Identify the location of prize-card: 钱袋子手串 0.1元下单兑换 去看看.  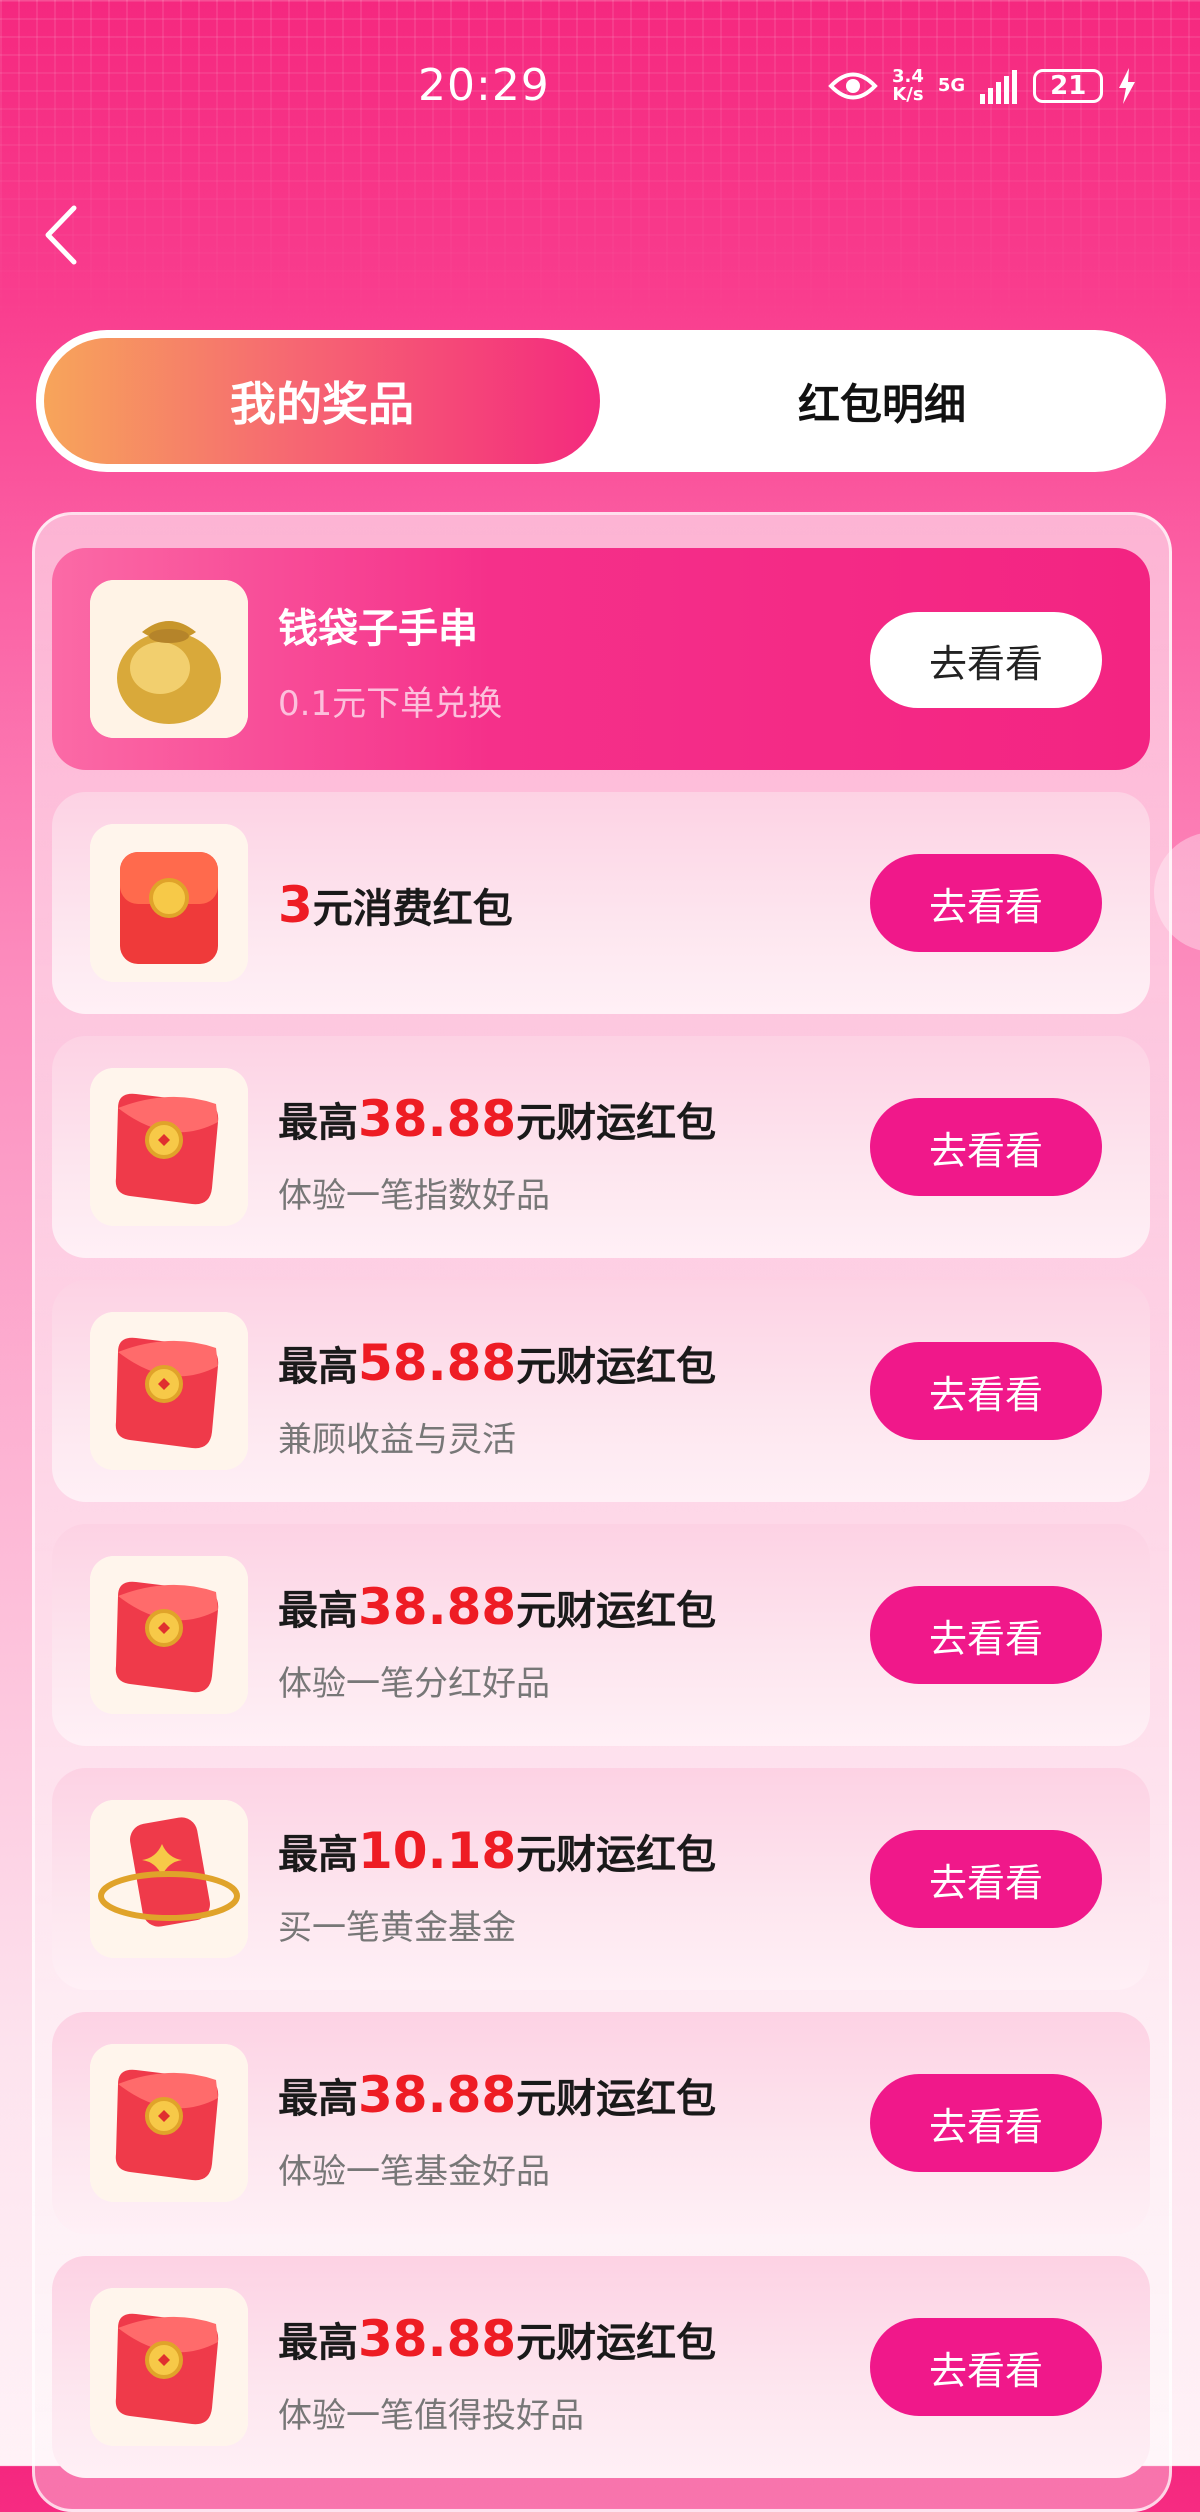
(601, 659).